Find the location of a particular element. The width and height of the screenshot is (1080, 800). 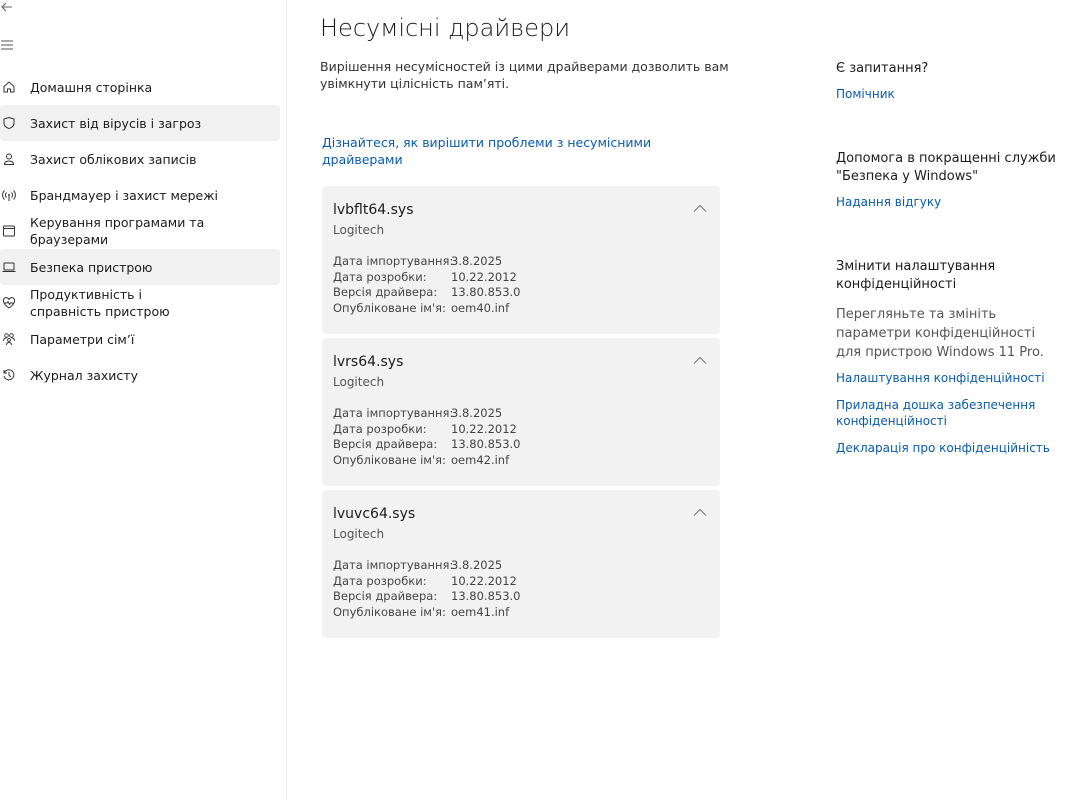

sidebar-item-protection-history: Журнал захисту is located at coordinates (140, 375).